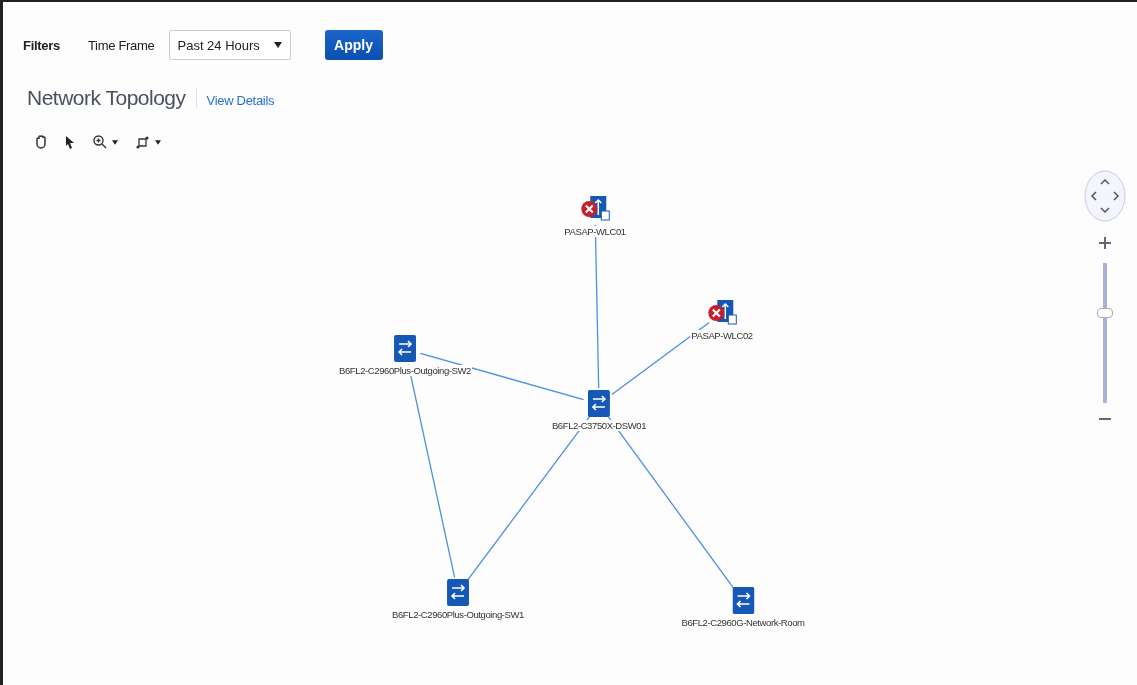 Image resolution: width=1137 pixels, height=685 pixels. Describe the element at coordinates (743, 622) in the screenshot. I see `device-label: B6FL2-C2960G-Network-Room` at that location.